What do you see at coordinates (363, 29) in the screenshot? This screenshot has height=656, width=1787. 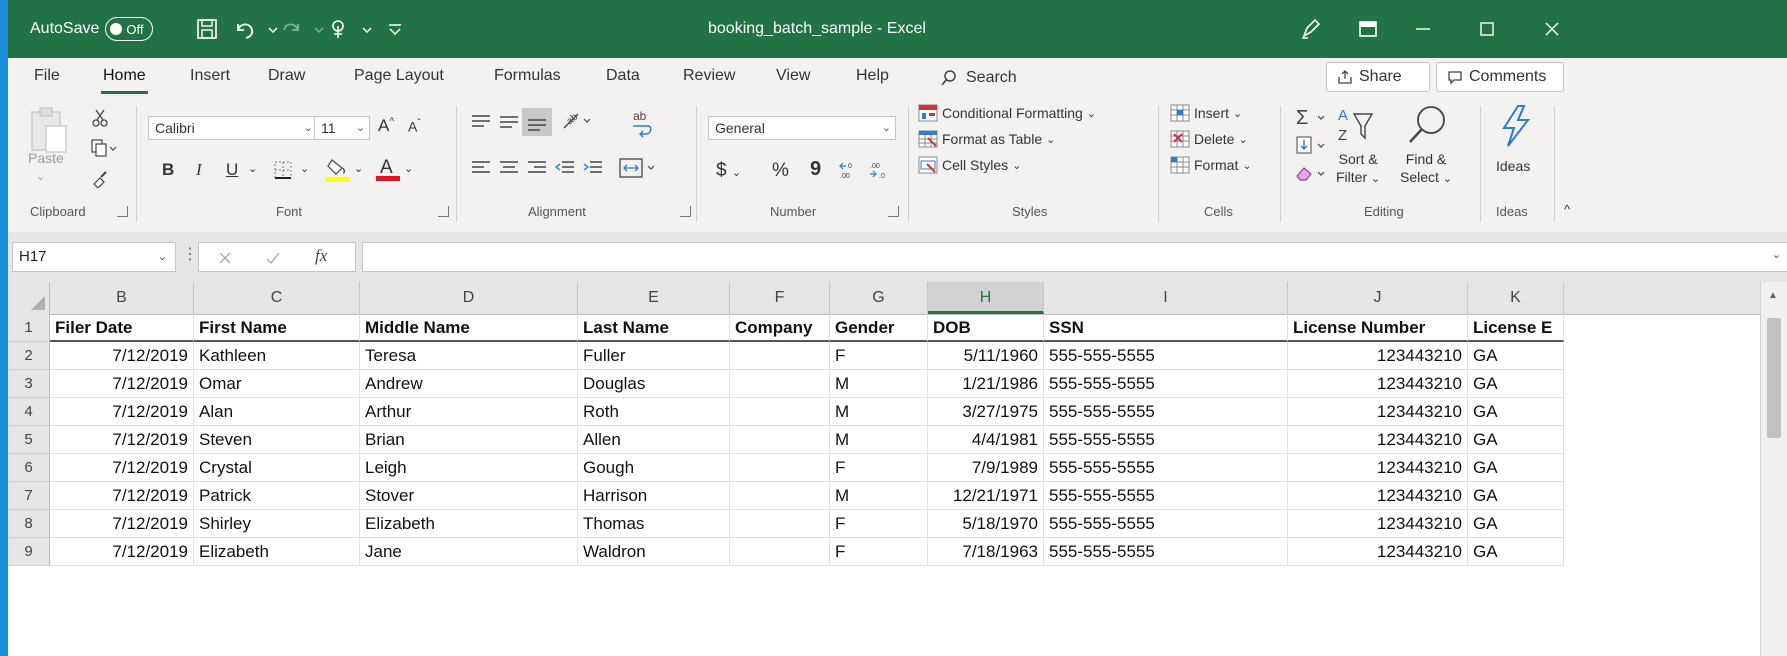 I see `touch-dropdown-icon` at bounding box center [363, 29].